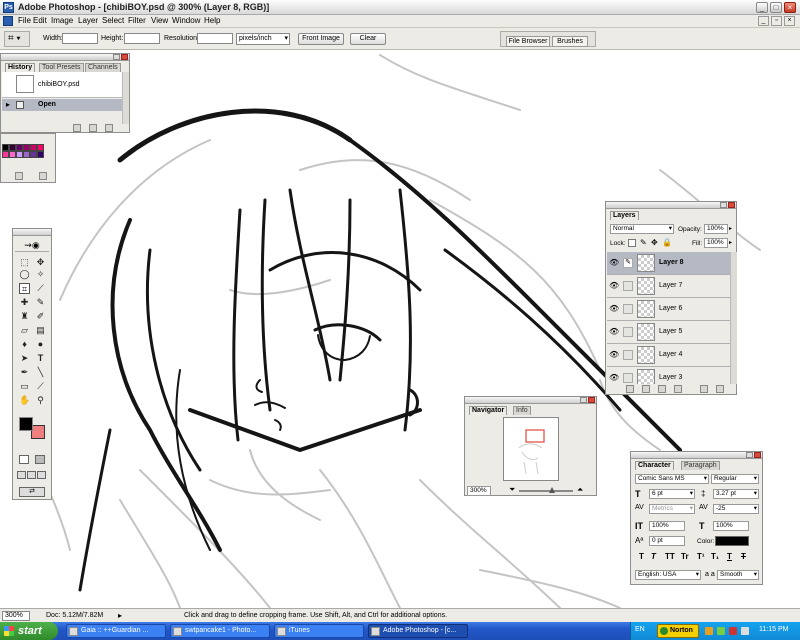 The width and height of the screenshot is (800, 640). What do you see at coordinates (137, 20) in the screenshot?
I see `menu-filter: Filter` at bounding box center [137, 20].